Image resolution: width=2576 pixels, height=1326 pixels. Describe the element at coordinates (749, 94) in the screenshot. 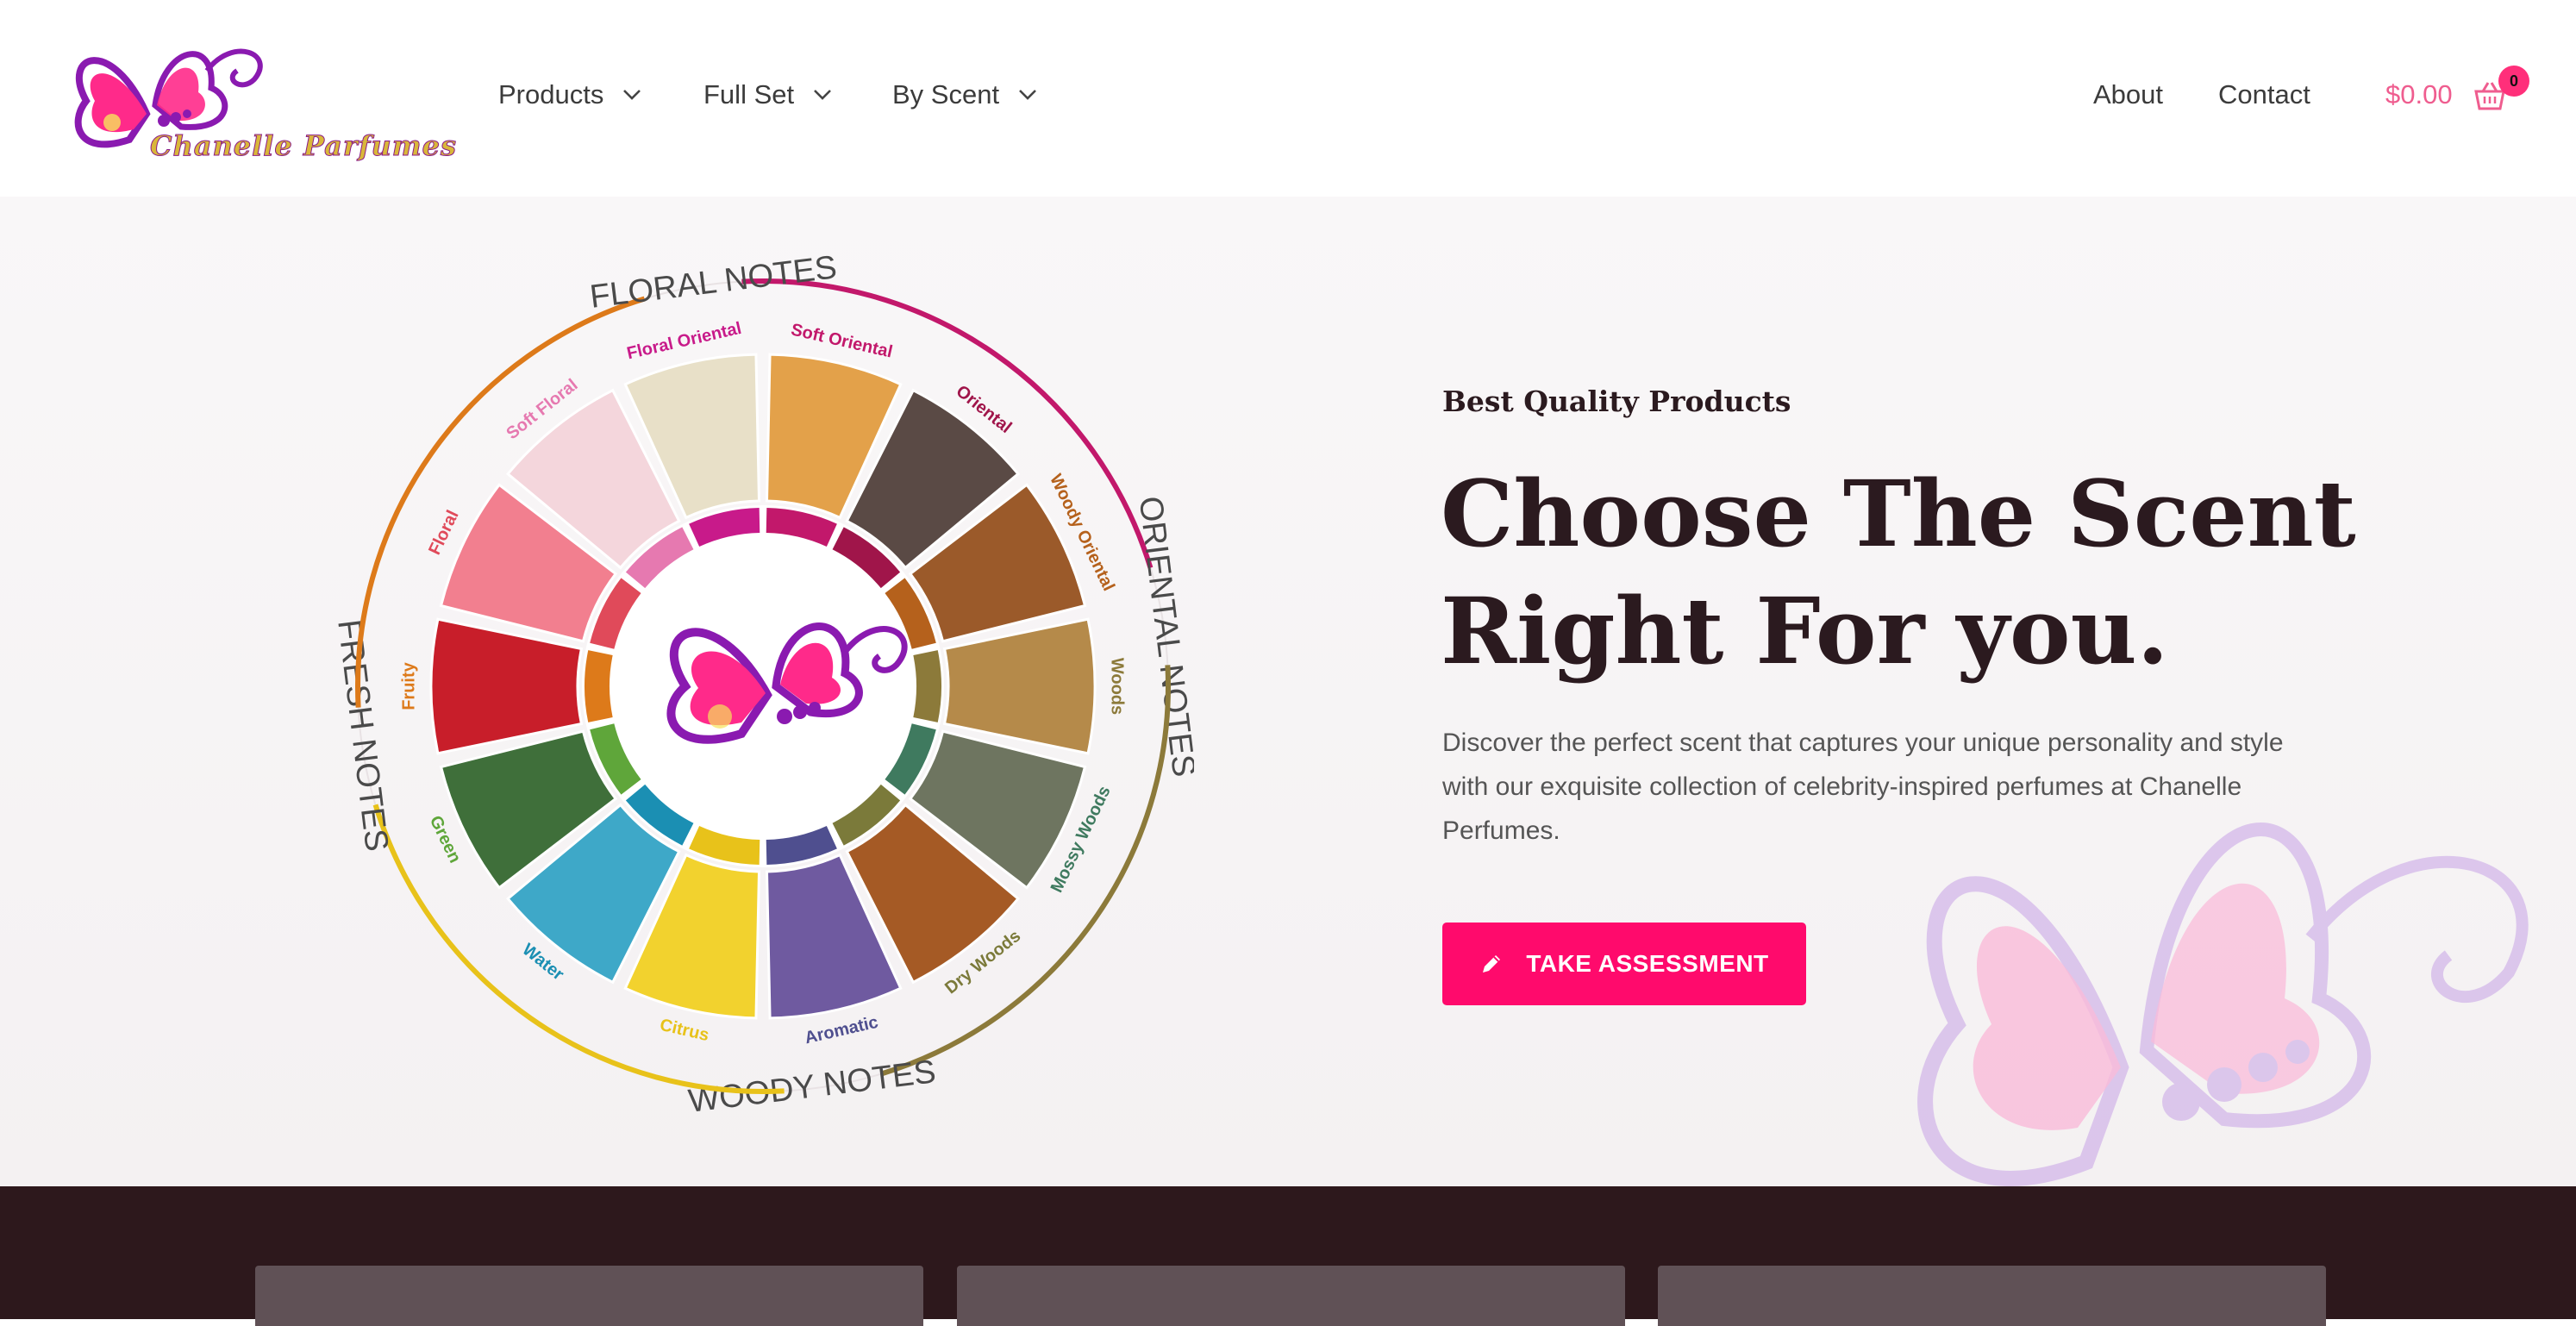

I see `nav-full-set-label: Full Set` at that location.